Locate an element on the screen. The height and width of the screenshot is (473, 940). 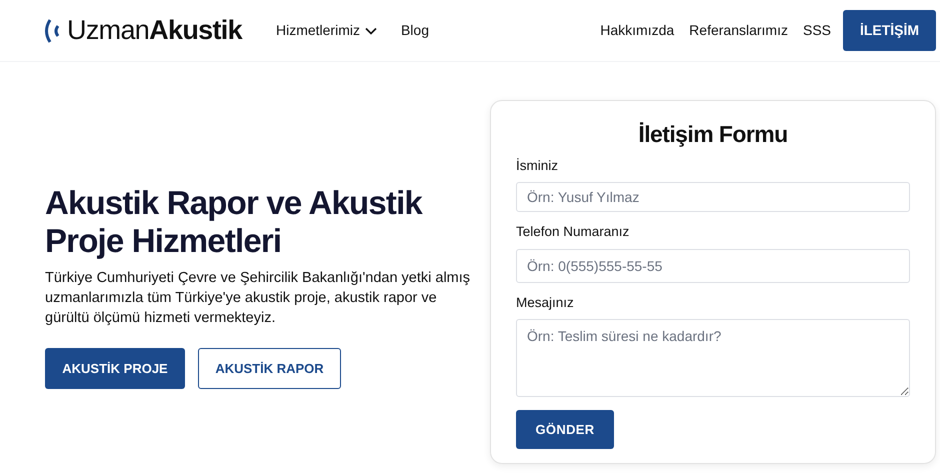
field-label: Telefon Numaranız is located at coordinates (573, 232).